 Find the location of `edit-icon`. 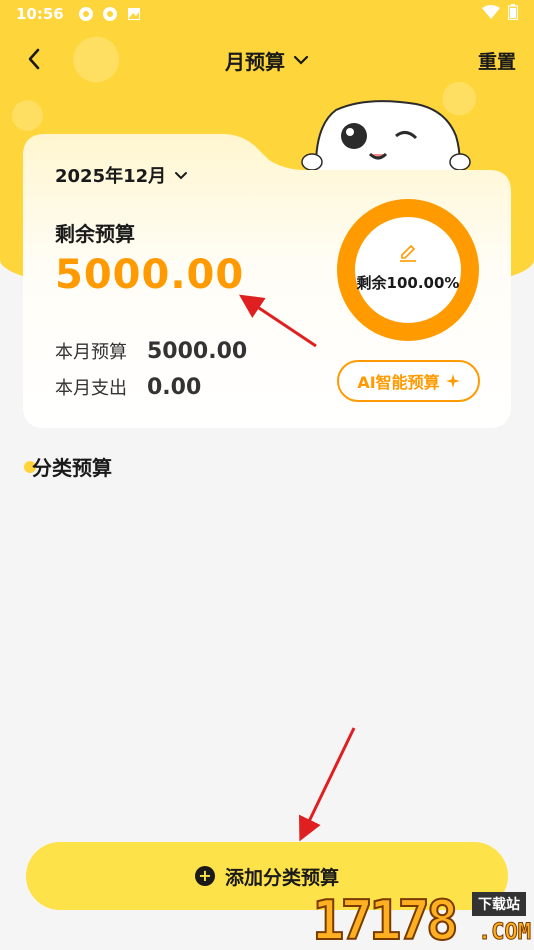

edit-icon is located at coordinates (408, 251).